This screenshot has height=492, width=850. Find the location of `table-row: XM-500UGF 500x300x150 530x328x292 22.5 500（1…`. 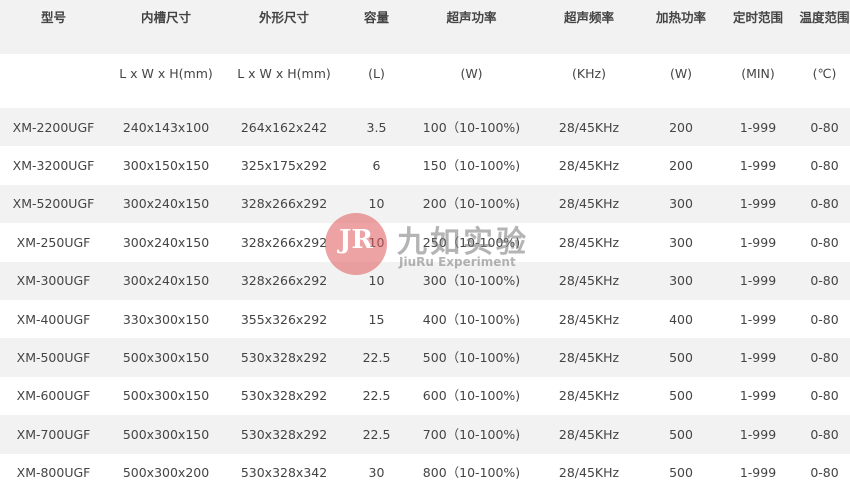

table-row: XM-500UGF 500x300x150 530x328x292 22.5 500（1… is located at coordinates (425, 357).